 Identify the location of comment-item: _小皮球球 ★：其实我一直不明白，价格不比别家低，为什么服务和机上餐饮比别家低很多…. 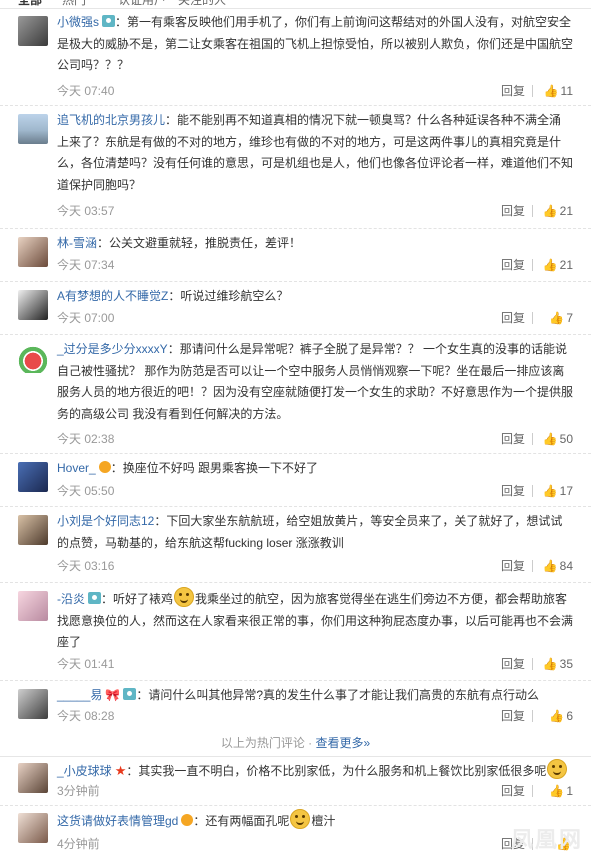
(295, 781).